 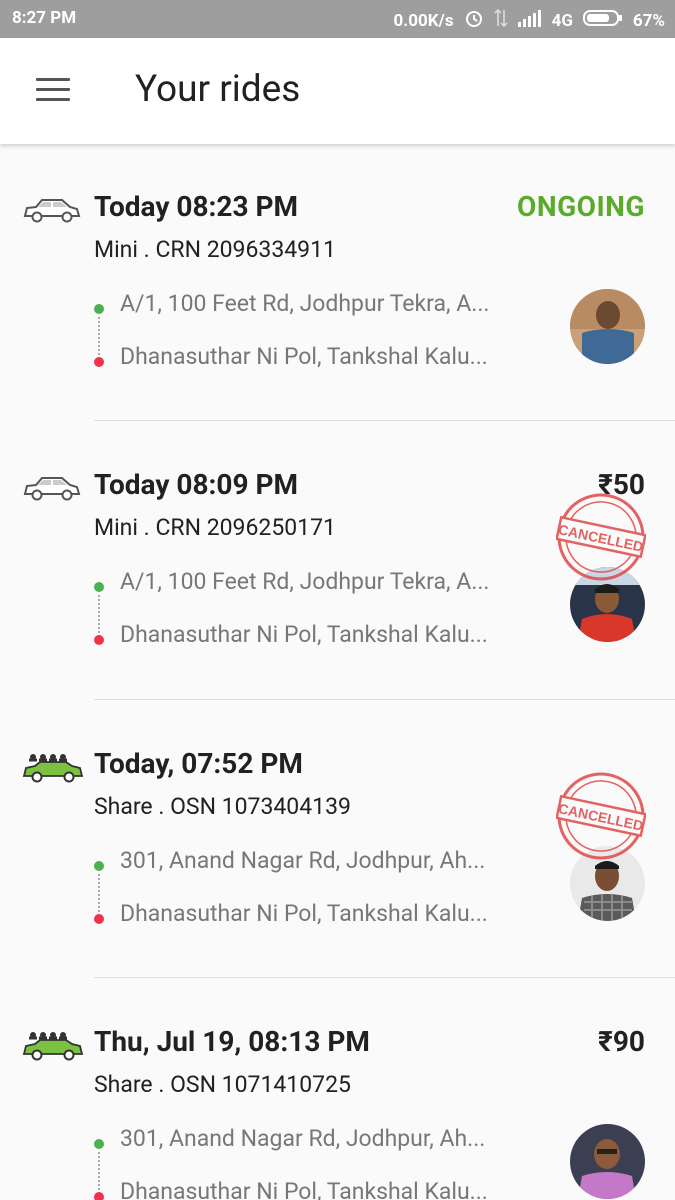 I want to click on signal-icon, so click(x=529, y=20).